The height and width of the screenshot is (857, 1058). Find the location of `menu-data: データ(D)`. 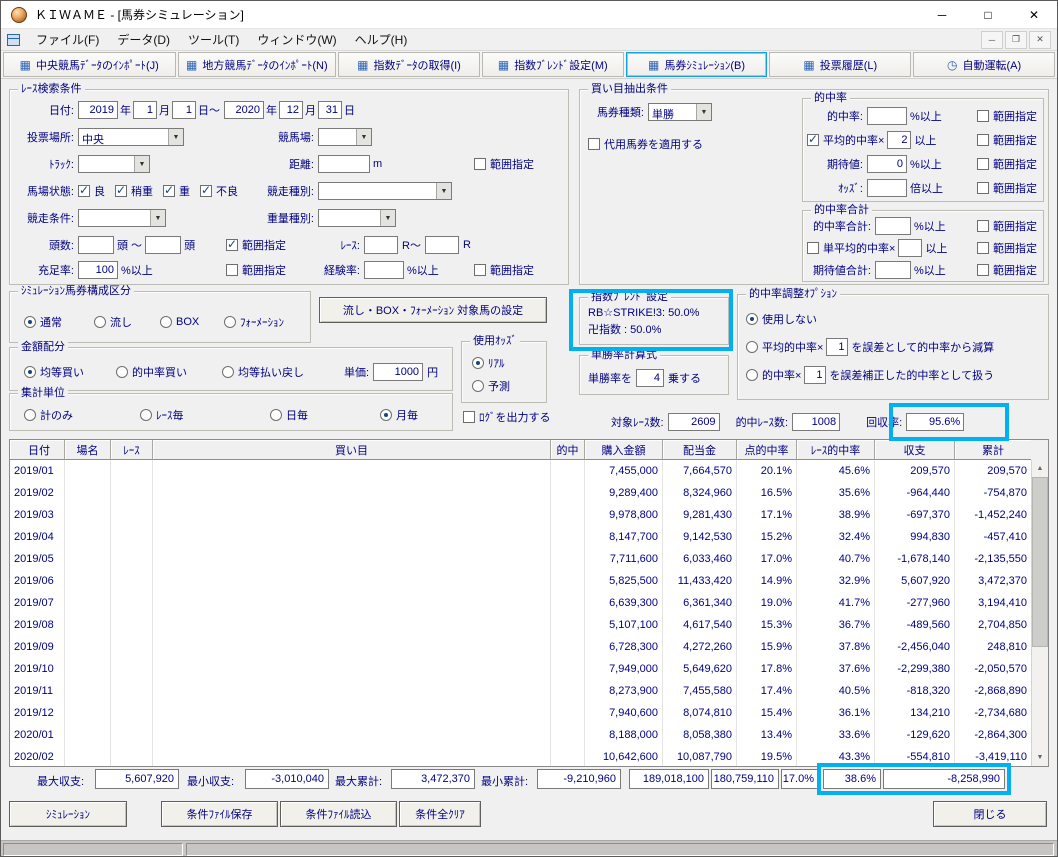

menu-data: データ(D) is located at coordinates (143, 39).